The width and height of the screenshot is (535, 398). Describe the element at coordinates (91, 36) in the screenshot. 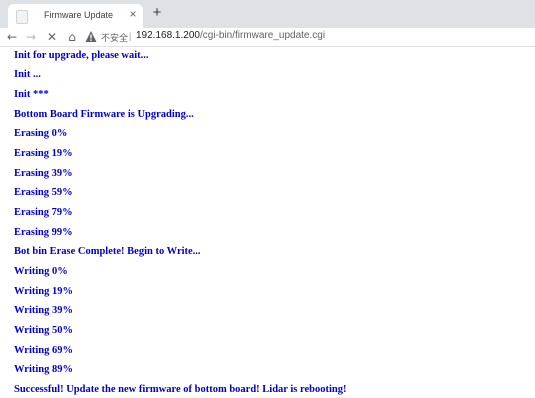

I see `warning-icon` at that location.